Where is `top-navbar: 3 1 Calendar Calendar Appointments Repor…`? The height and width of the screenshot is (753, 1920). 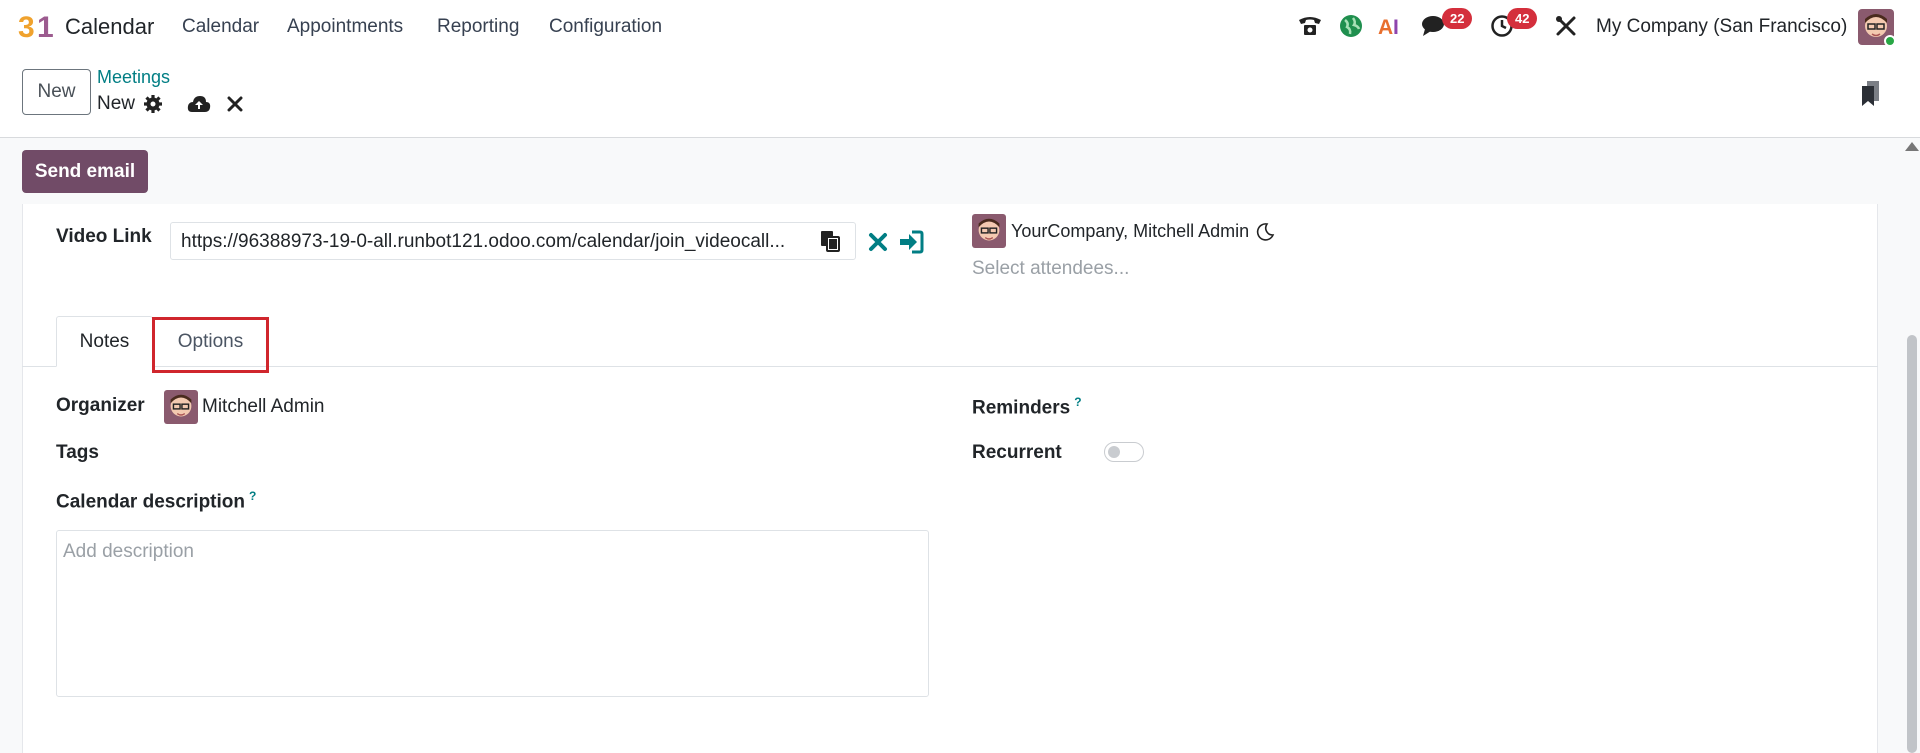
top-navbar: 3 1 Calendar Calendar Appointments Repor… is located at coordinates (960, 26).